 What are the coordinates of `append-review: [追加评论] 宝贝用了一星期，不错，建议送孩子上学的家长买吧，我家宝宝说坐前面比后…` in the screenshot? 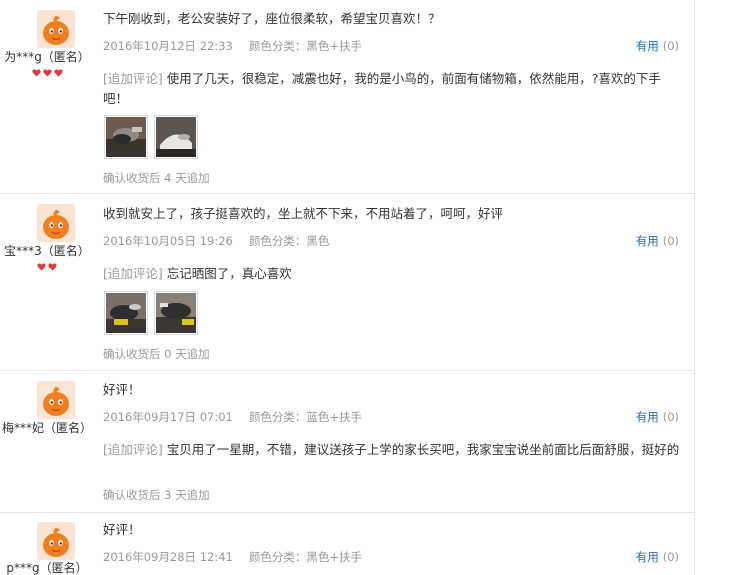 It's located at (394, 450).